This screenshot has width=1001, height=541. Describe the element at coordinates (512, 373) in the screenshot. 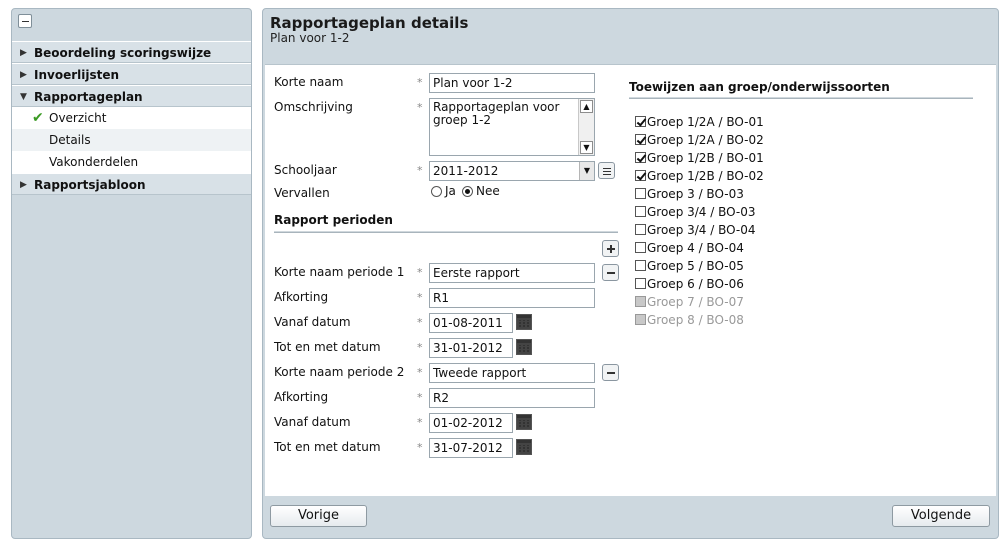

I see `periode-naam-input: Tweede rapport` at that location.